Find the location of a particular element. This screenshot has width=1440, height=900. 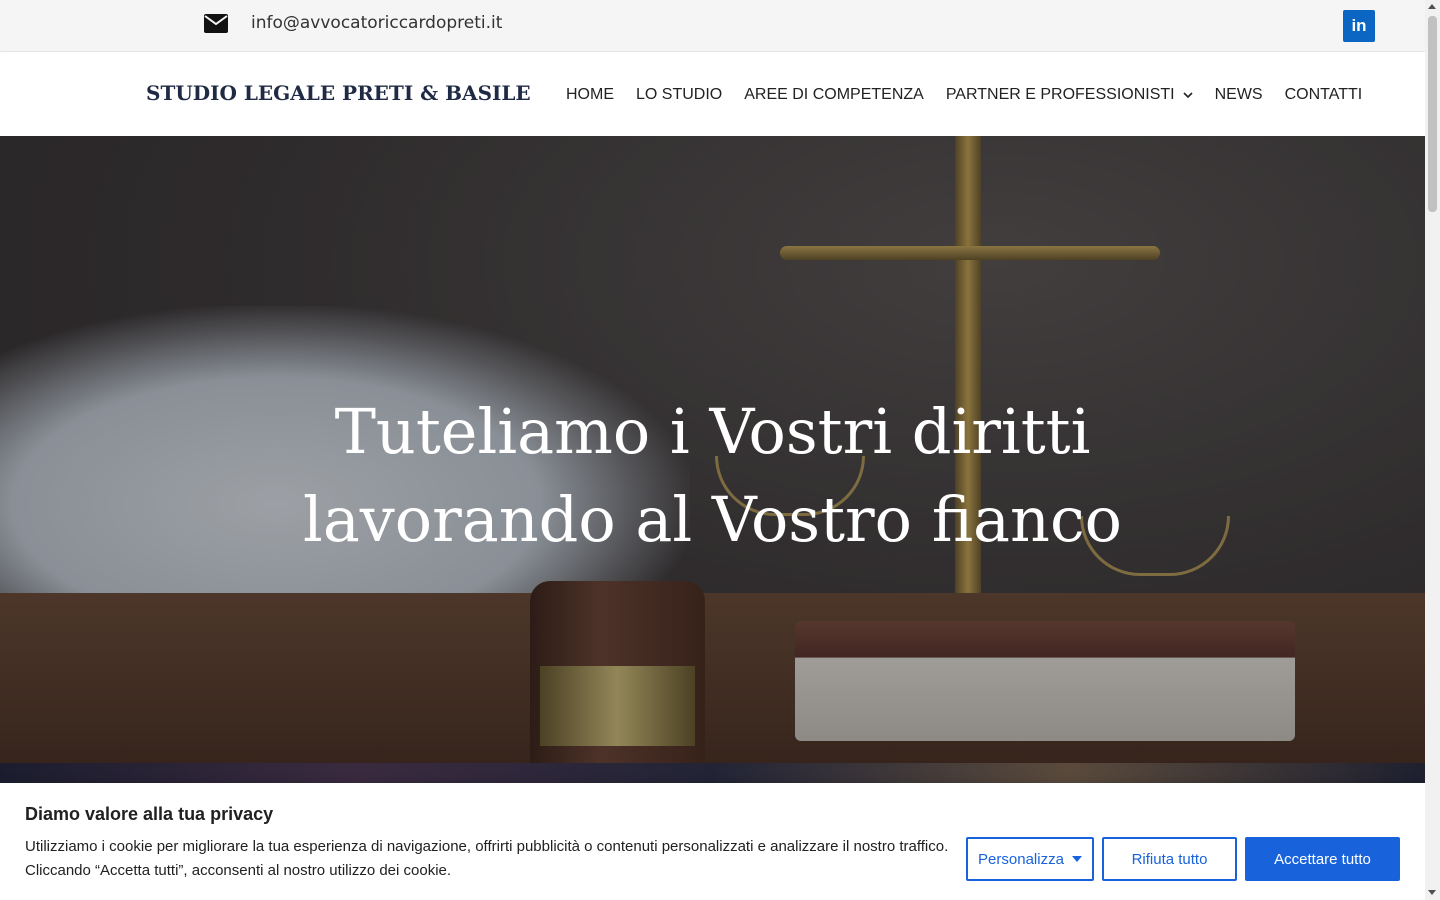

hero-headline-line-2: lavorando al Vostro fianco is located at coordinates (712, 519).